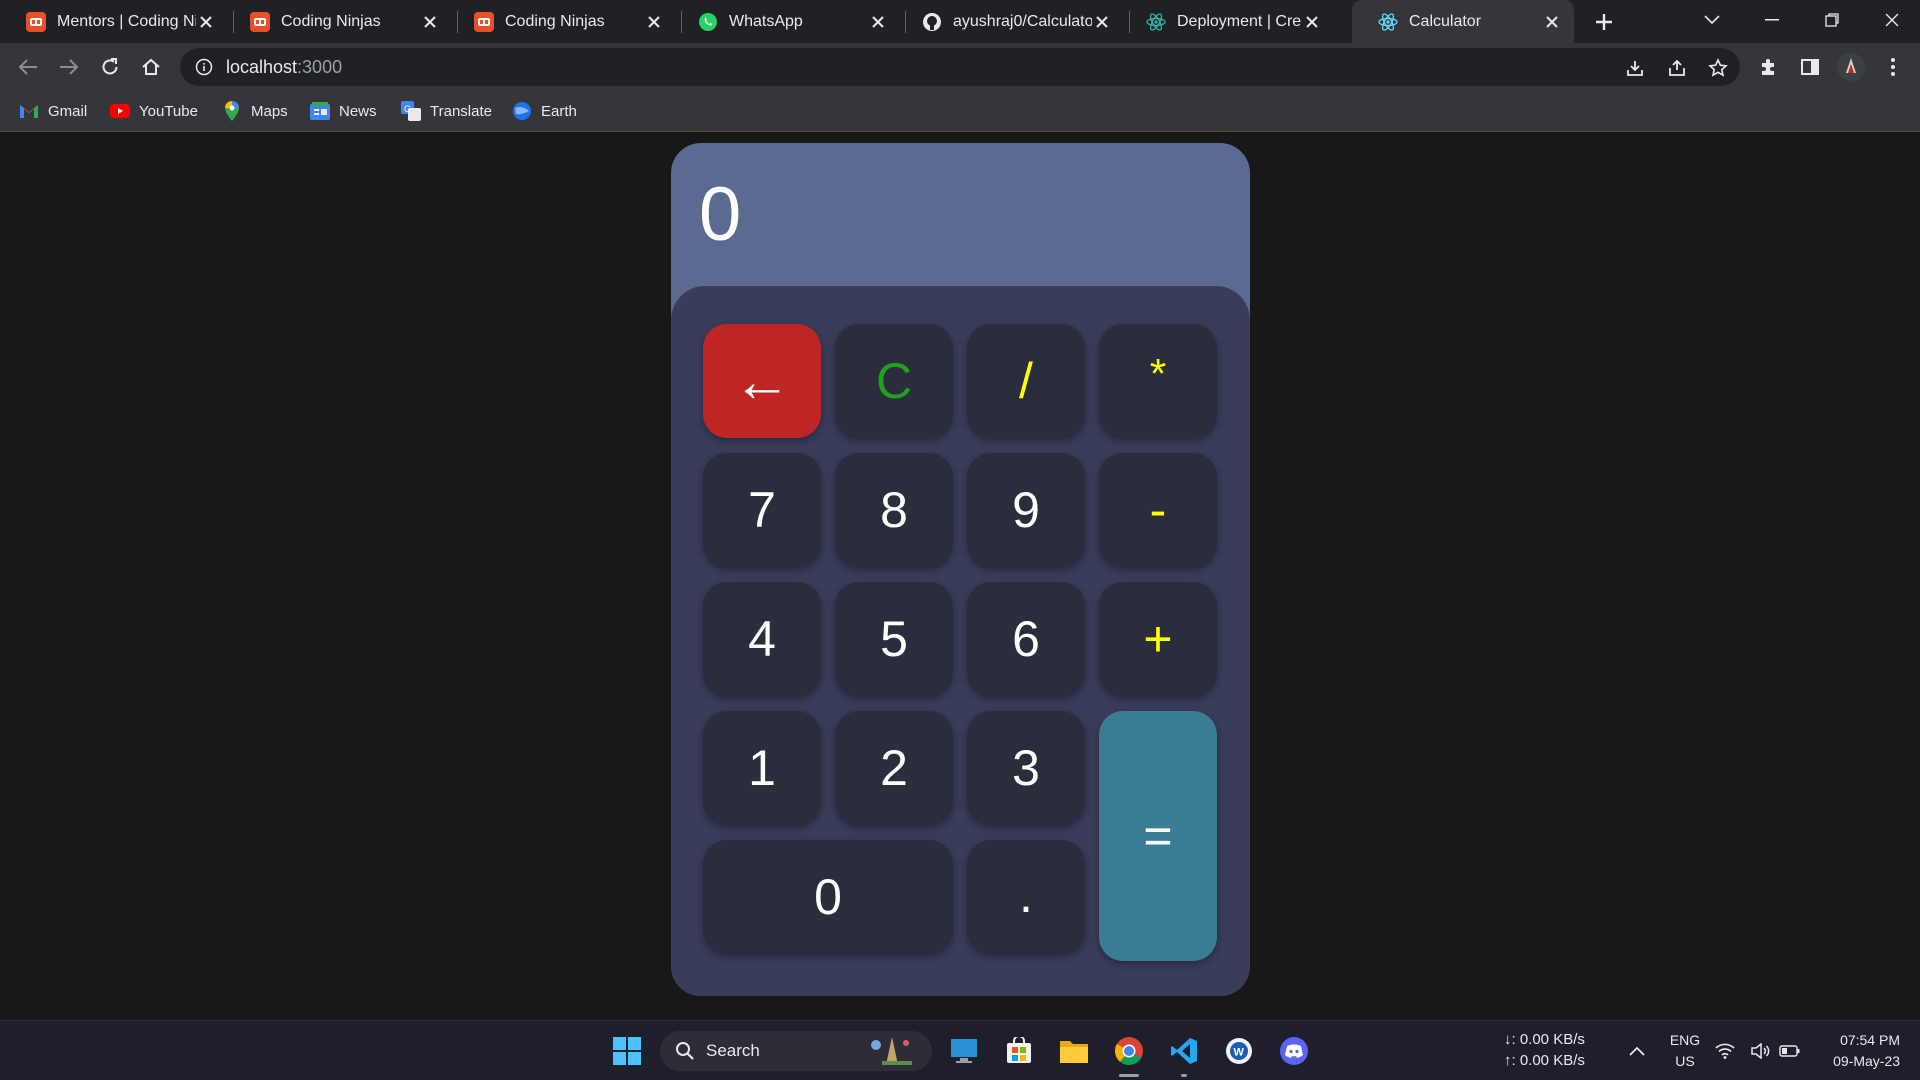 The height and width of the screenshot is (1080, 1920). Describe the element at coordinates (762, 768) in the screenshot. I see `digit-1-button: 1` at that location.